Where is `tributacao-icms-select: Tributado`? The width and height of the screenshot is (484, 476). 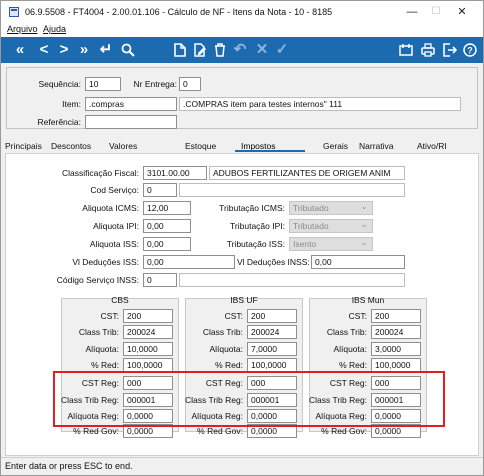 tributacao-icms-select: Tributado is located at coordinates (331, 207).